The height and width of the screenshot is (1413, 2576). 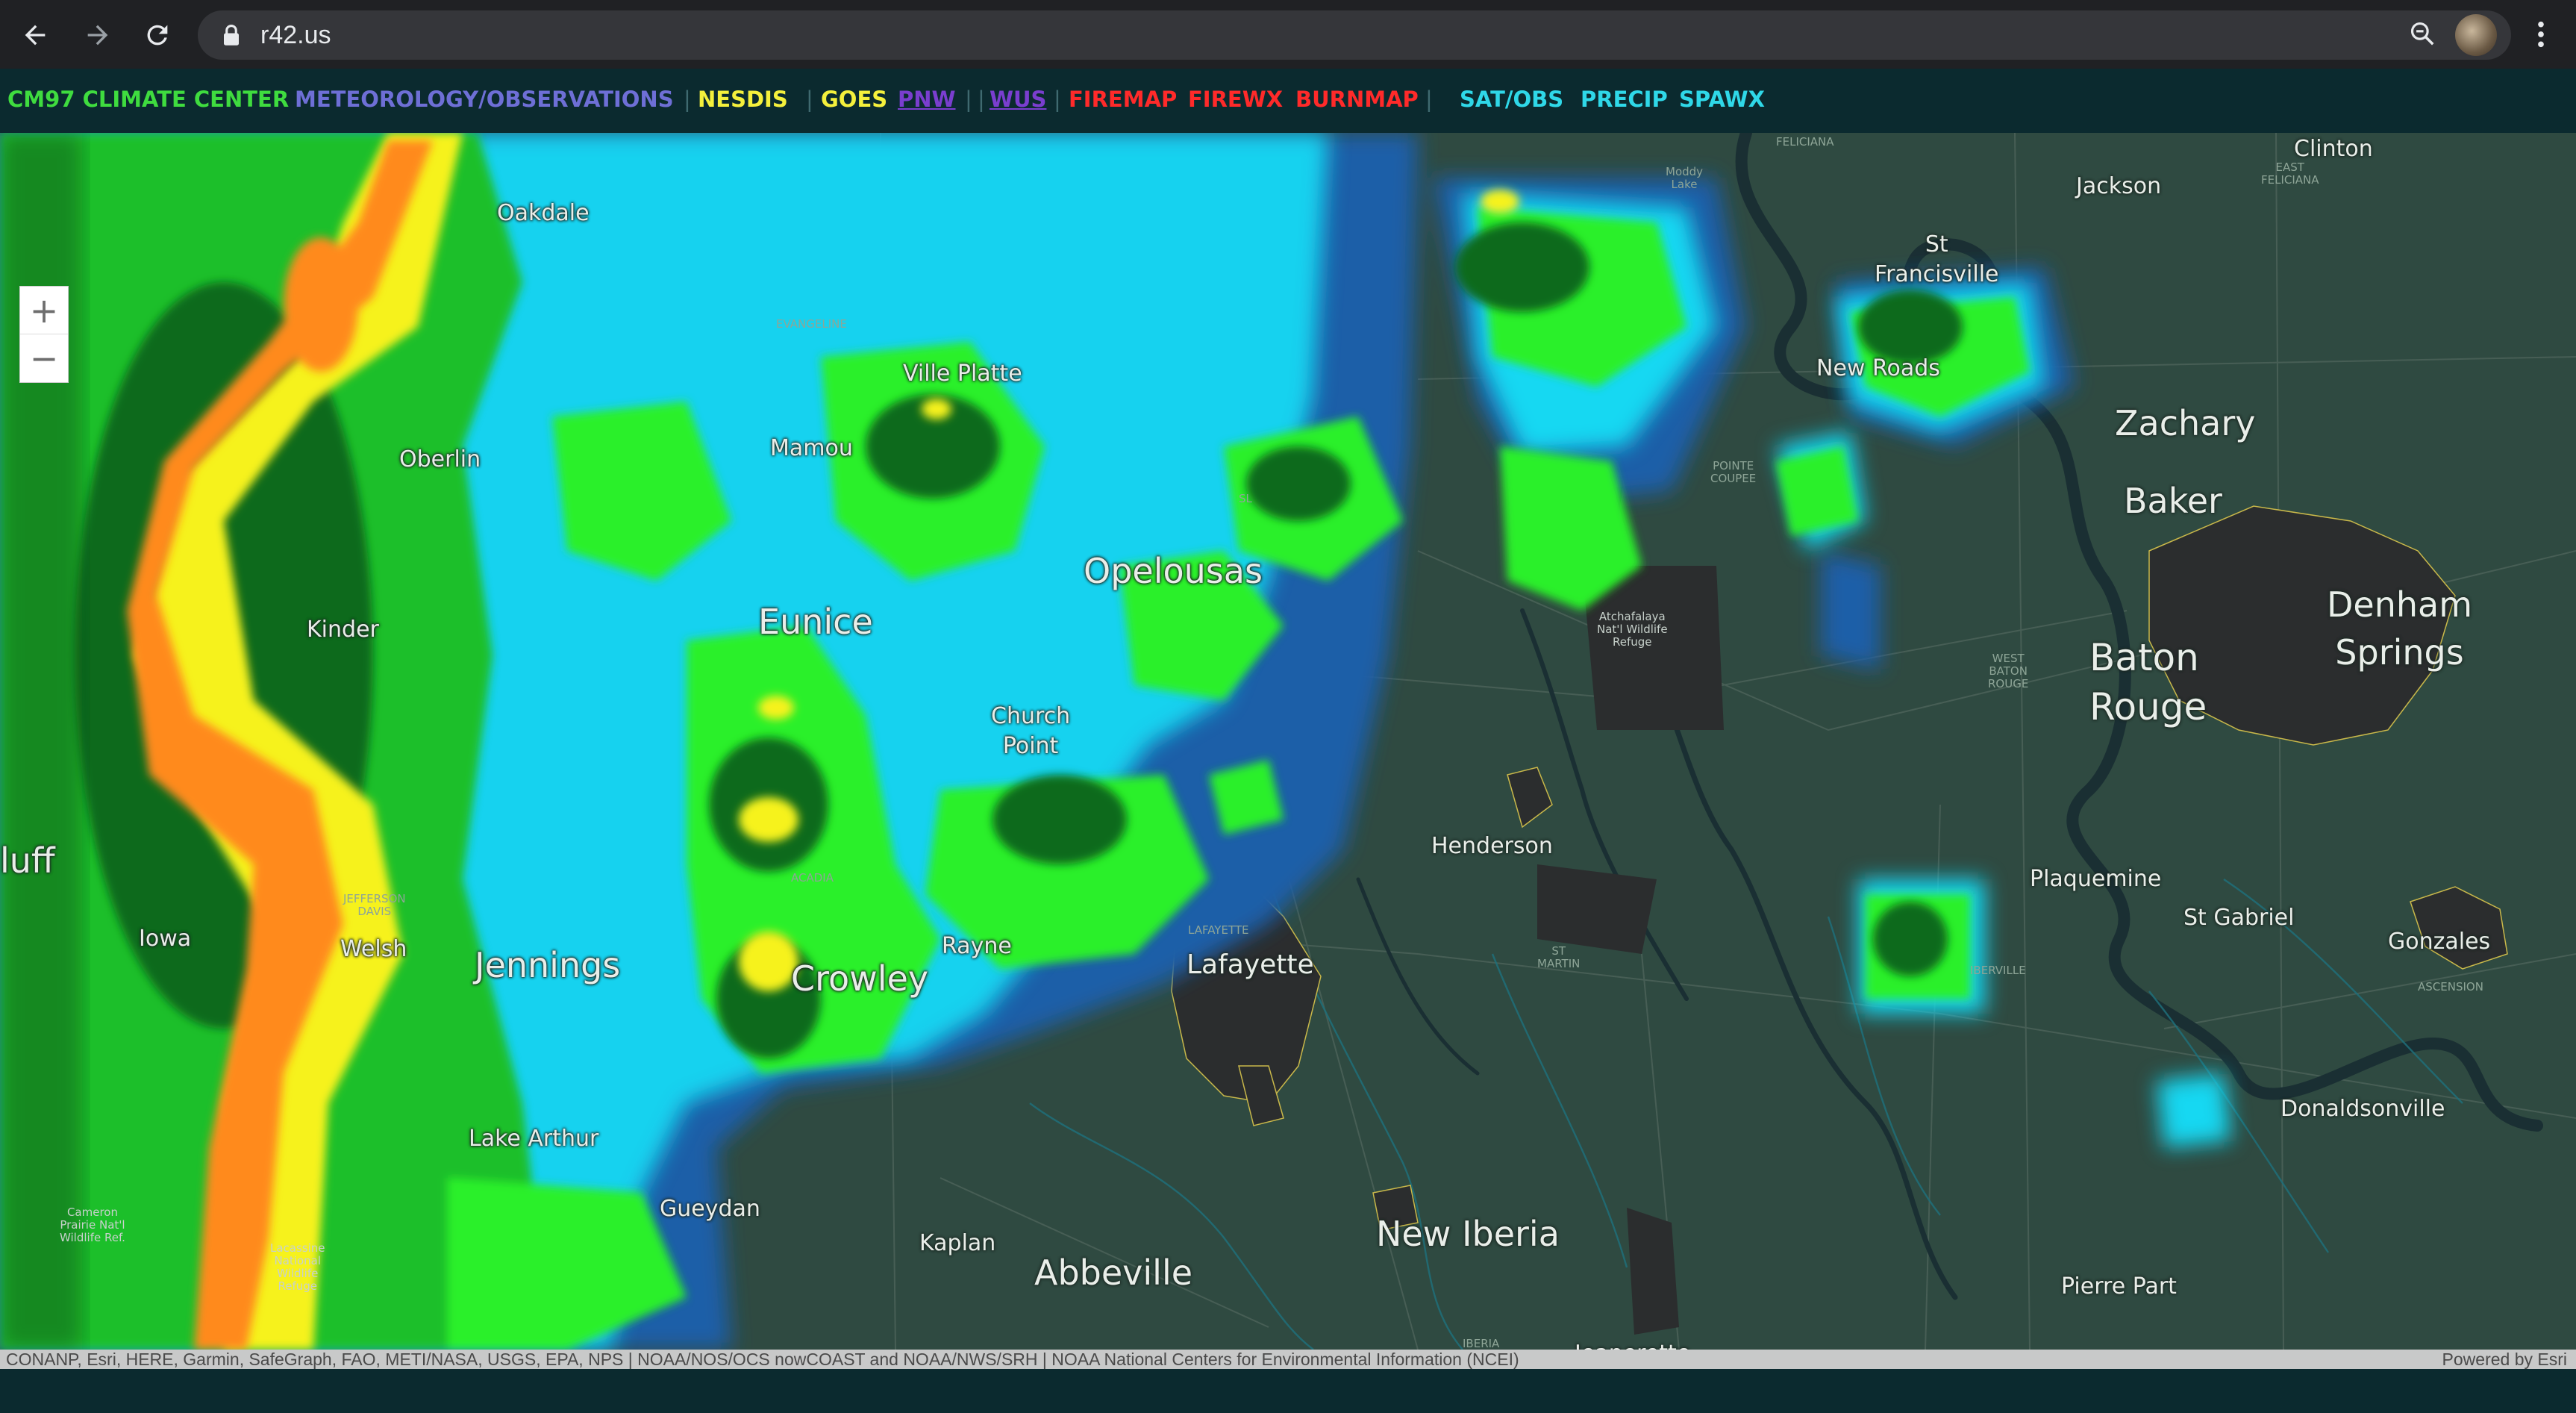 I want to click on menu-icon, so click(x=2541, y=34).